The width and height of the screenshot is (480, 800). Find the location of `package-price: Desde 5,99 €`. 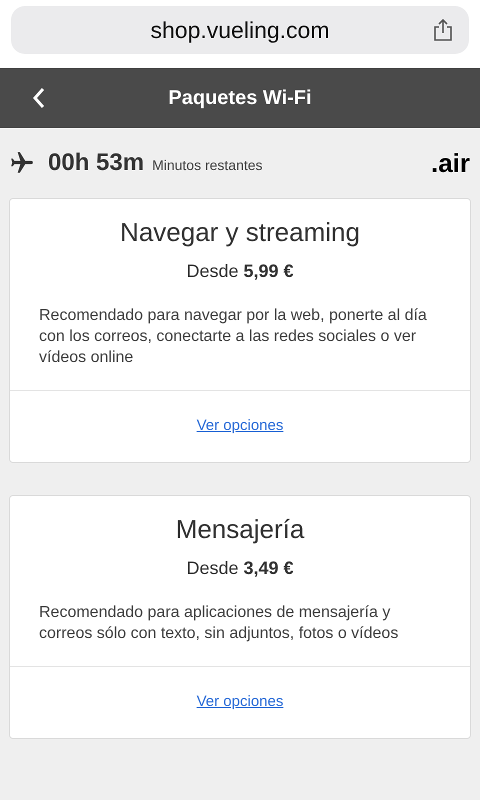

package-price: Desde 5,99 € is located at coordinates (240, 271).